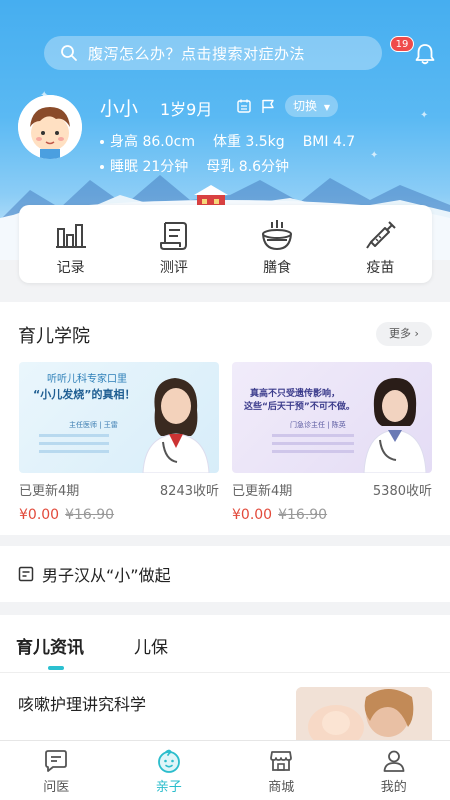  Describe the element at coordinates (173, 268) in the screenshot. I see `quick-action-label: 测评` at that location.